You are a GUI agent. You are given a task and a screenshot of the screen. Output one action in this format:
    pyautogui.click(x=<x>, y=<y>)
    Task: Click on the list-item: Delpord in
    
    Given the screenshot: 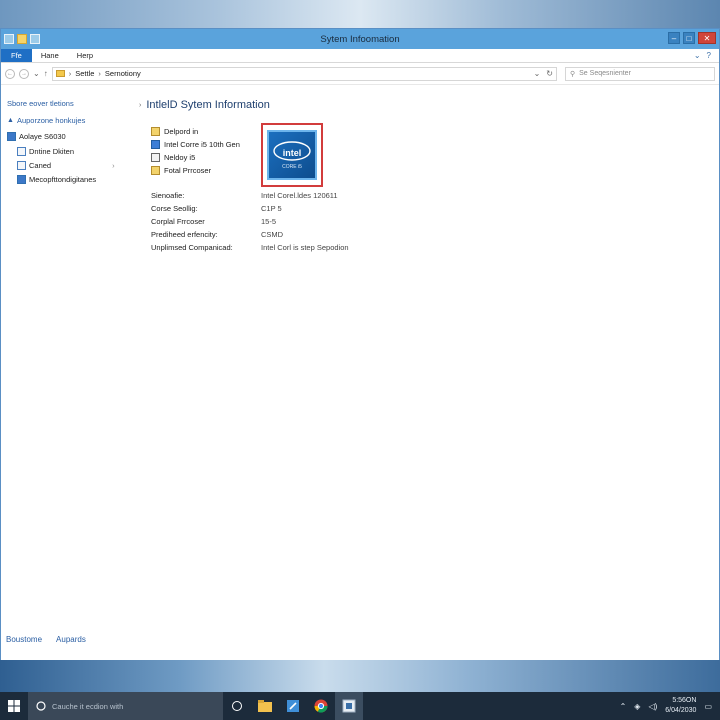 What is the action you would take?
    pyautogui.click(x=195, y=131)
    